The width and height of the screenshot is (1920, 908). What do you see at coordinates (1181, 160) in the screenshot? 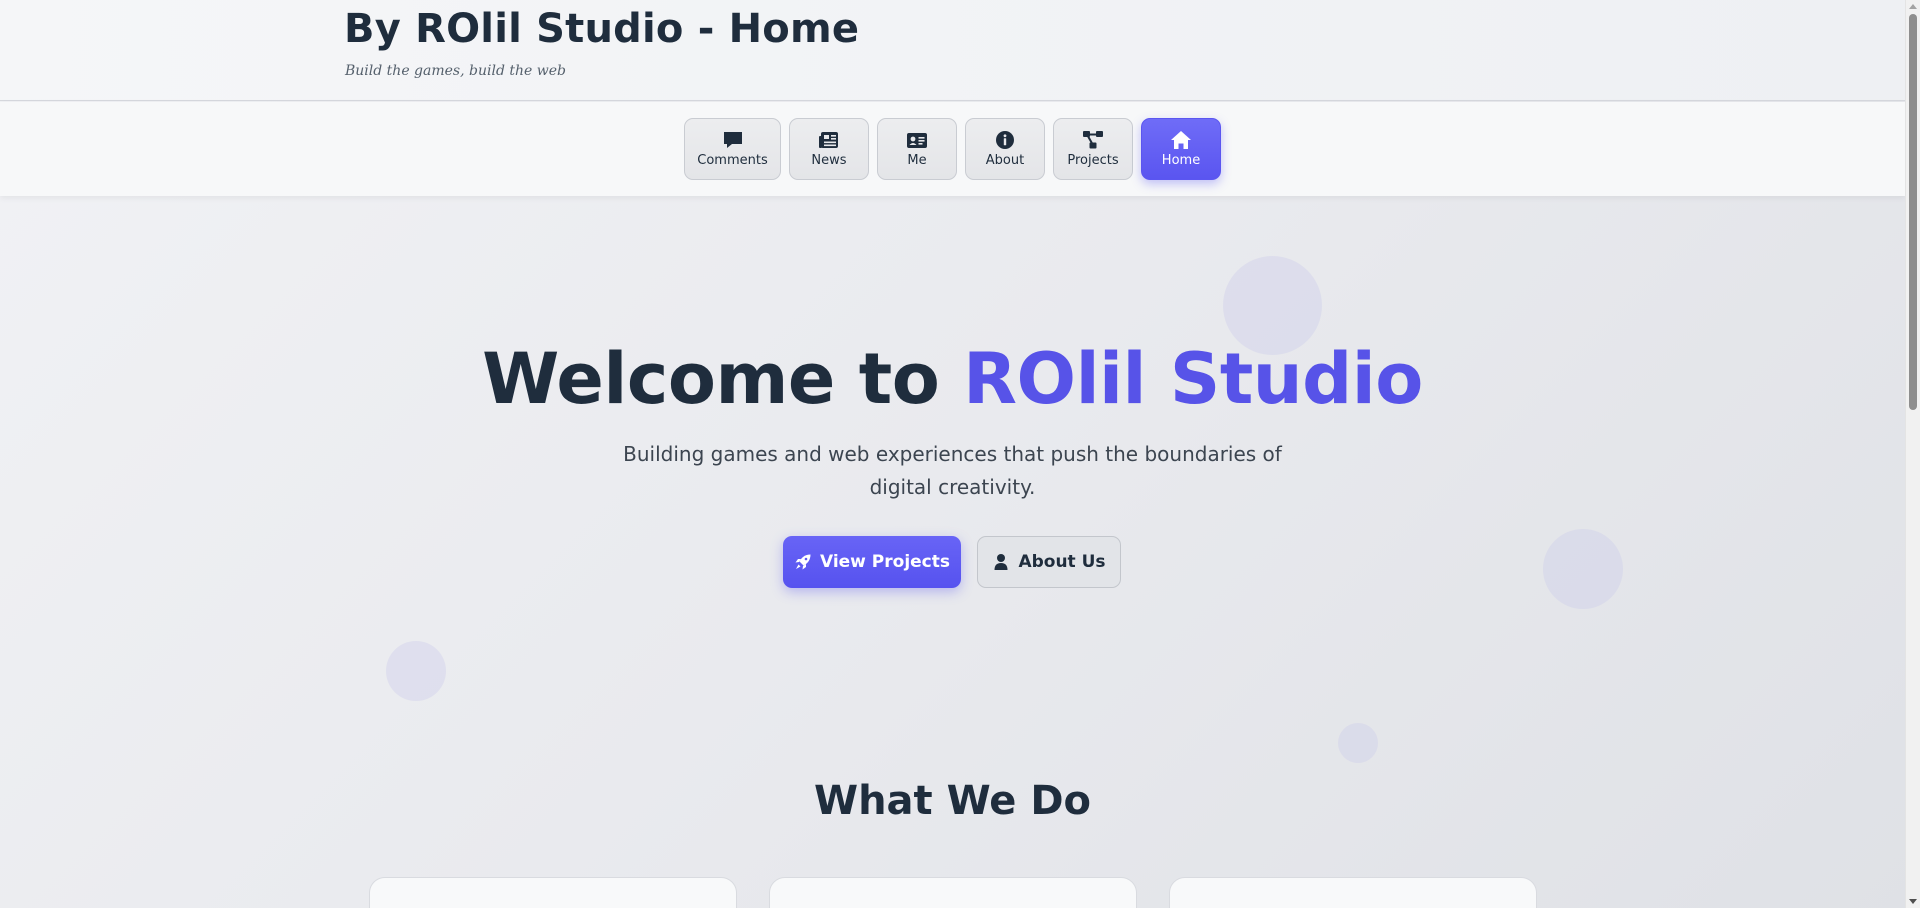
I see `nav-home-label: Home` at bounding box center [1181, 160].